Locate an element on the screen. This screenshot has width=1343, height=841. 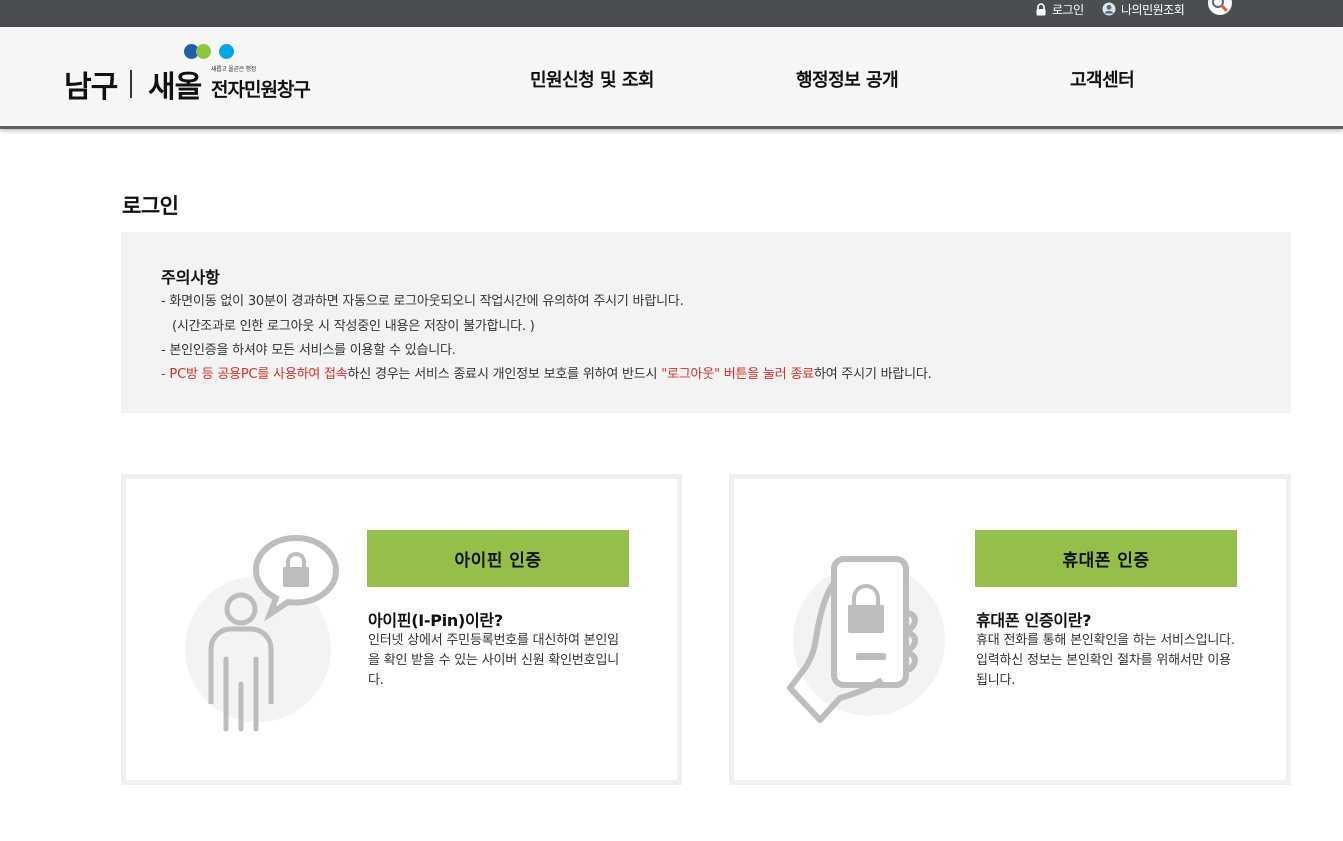
user-icon is located at coordinates (1109, 9).